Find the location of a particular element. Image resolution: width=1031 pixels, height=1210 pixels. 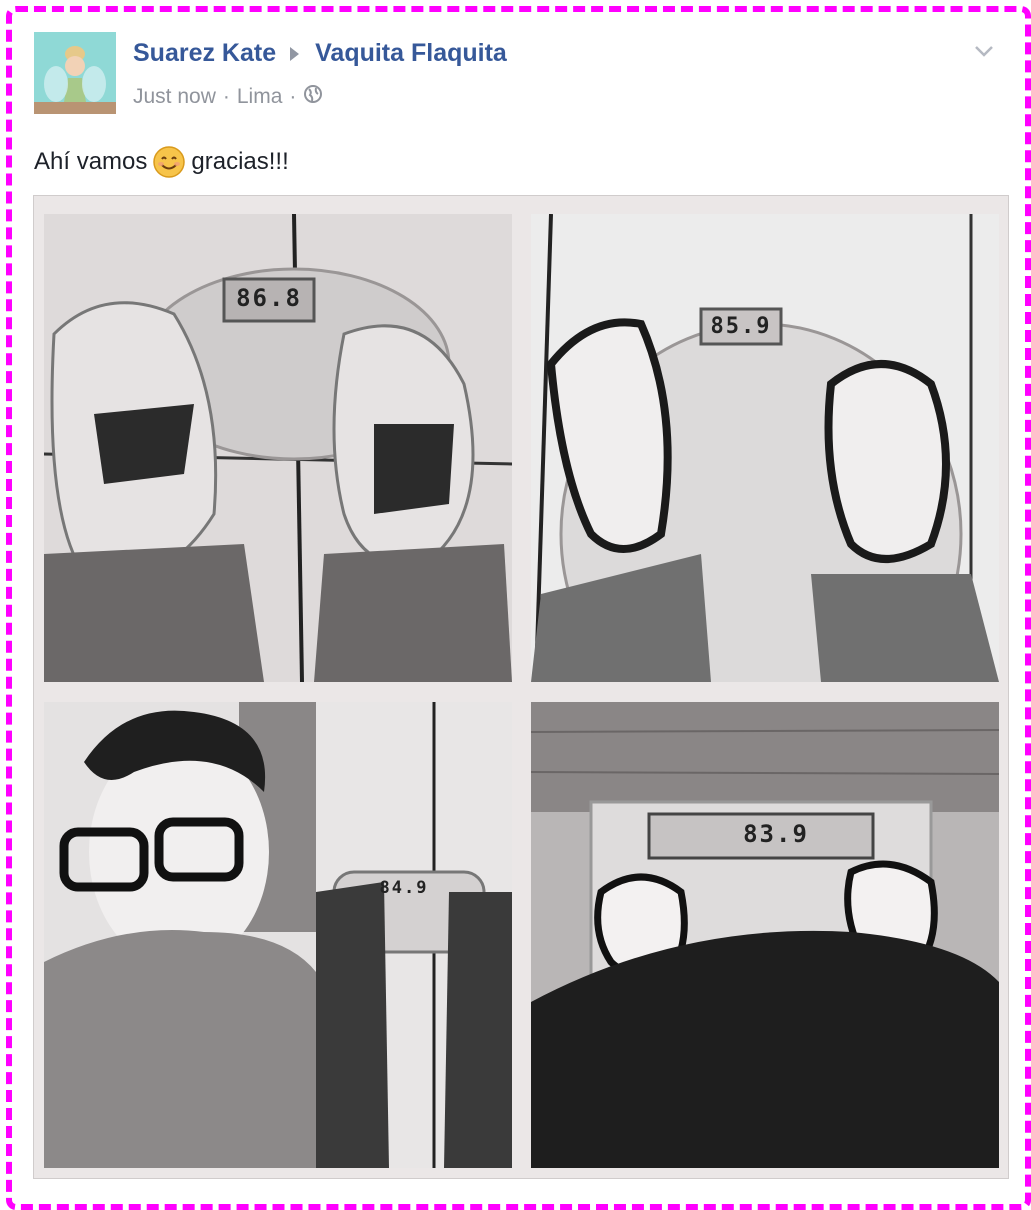

smiling-face-icon is located at coordinates (169, 162).